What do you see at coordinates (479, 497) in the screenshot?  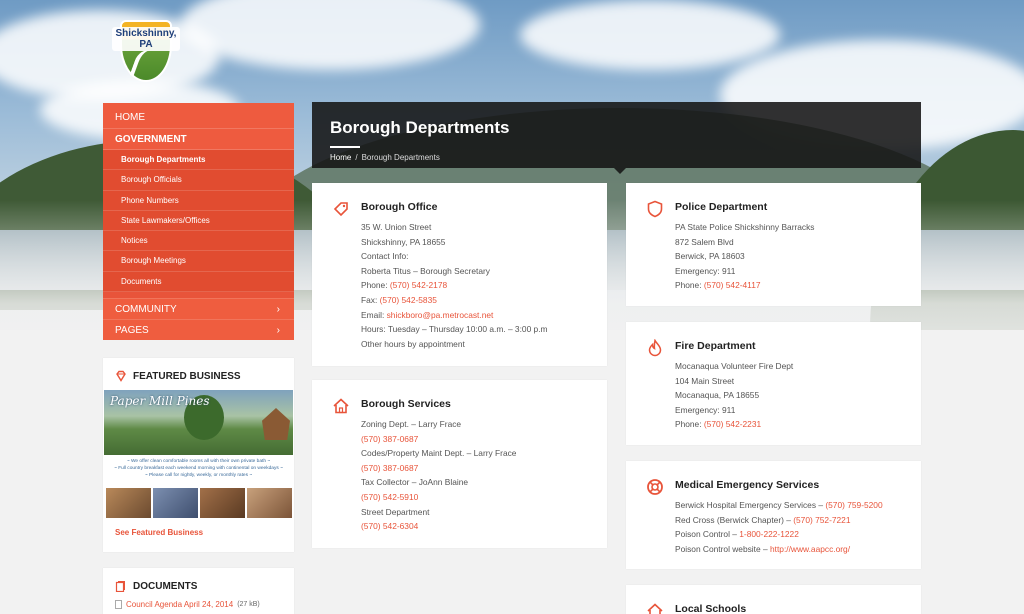 I see `tax-phone-link: (570) 542-5910` at bounding box center [479, 497].